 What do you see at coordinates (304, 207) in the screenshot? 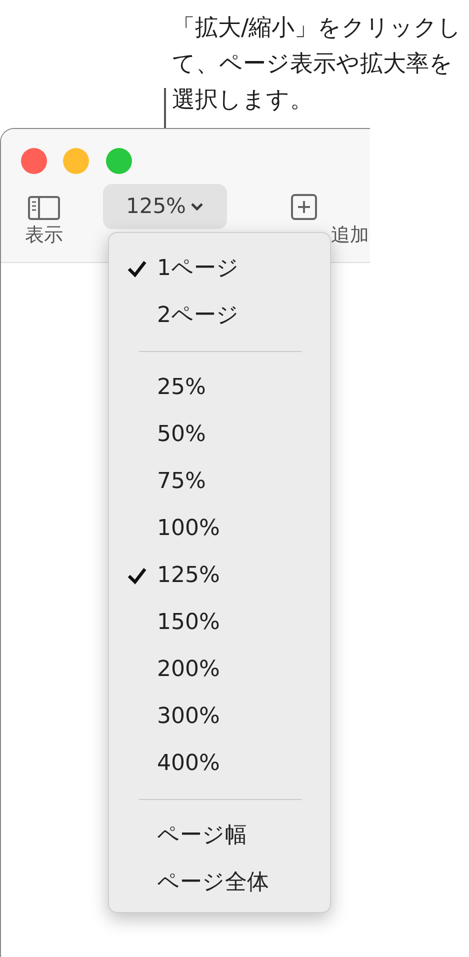
I see `plus-icon` at bounding box center [304, 207].